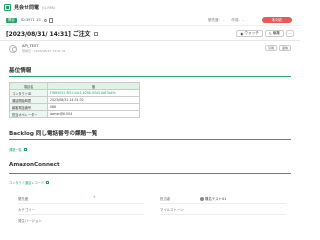  Describe the element at coordinates (243, 20) in the screenshot. I see `meta-created-value: -` at that location.